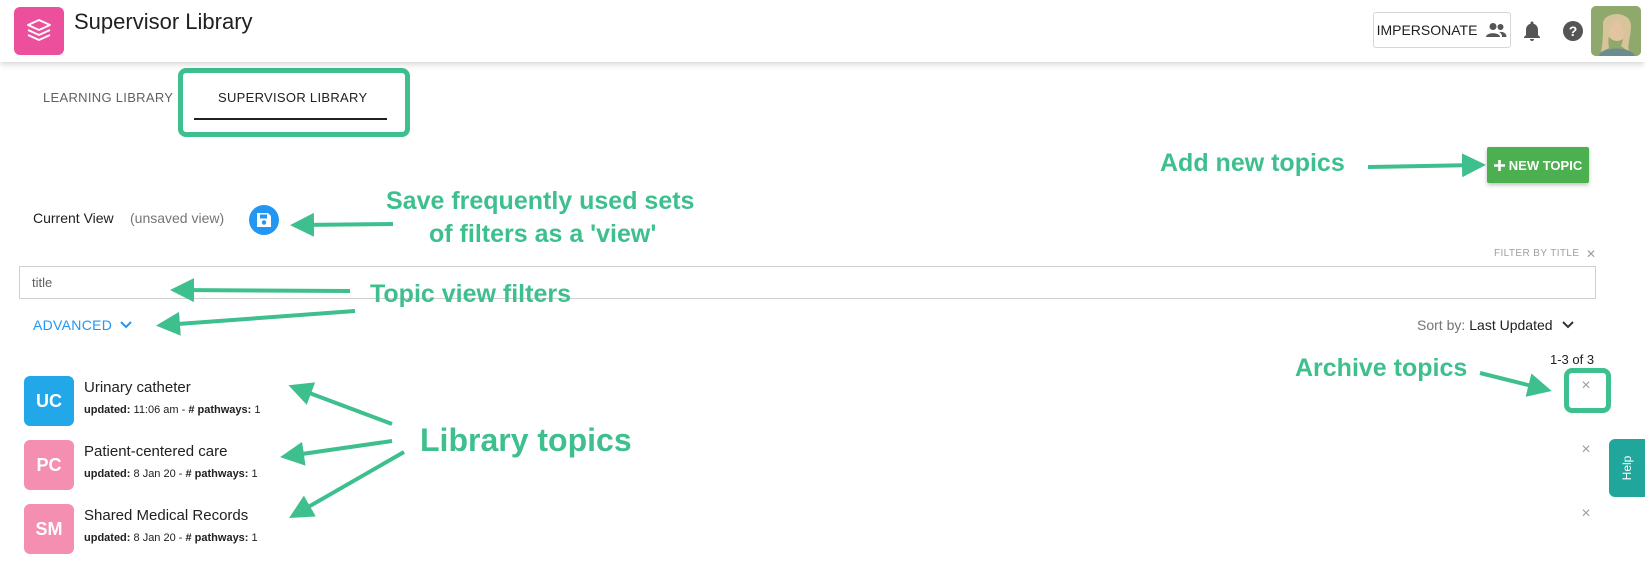 This screenshot has width=1645, height=581. Describe the element at coordinates (543, 234) in the screenshot. I see `annotation-save-views-line2: of filters as a 'view'` at that location.